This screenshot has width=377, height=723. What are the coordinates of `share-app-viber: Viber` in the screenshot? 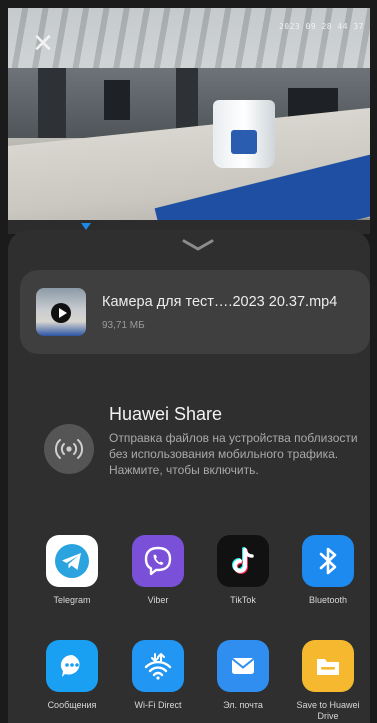 It's located at (158, 570).